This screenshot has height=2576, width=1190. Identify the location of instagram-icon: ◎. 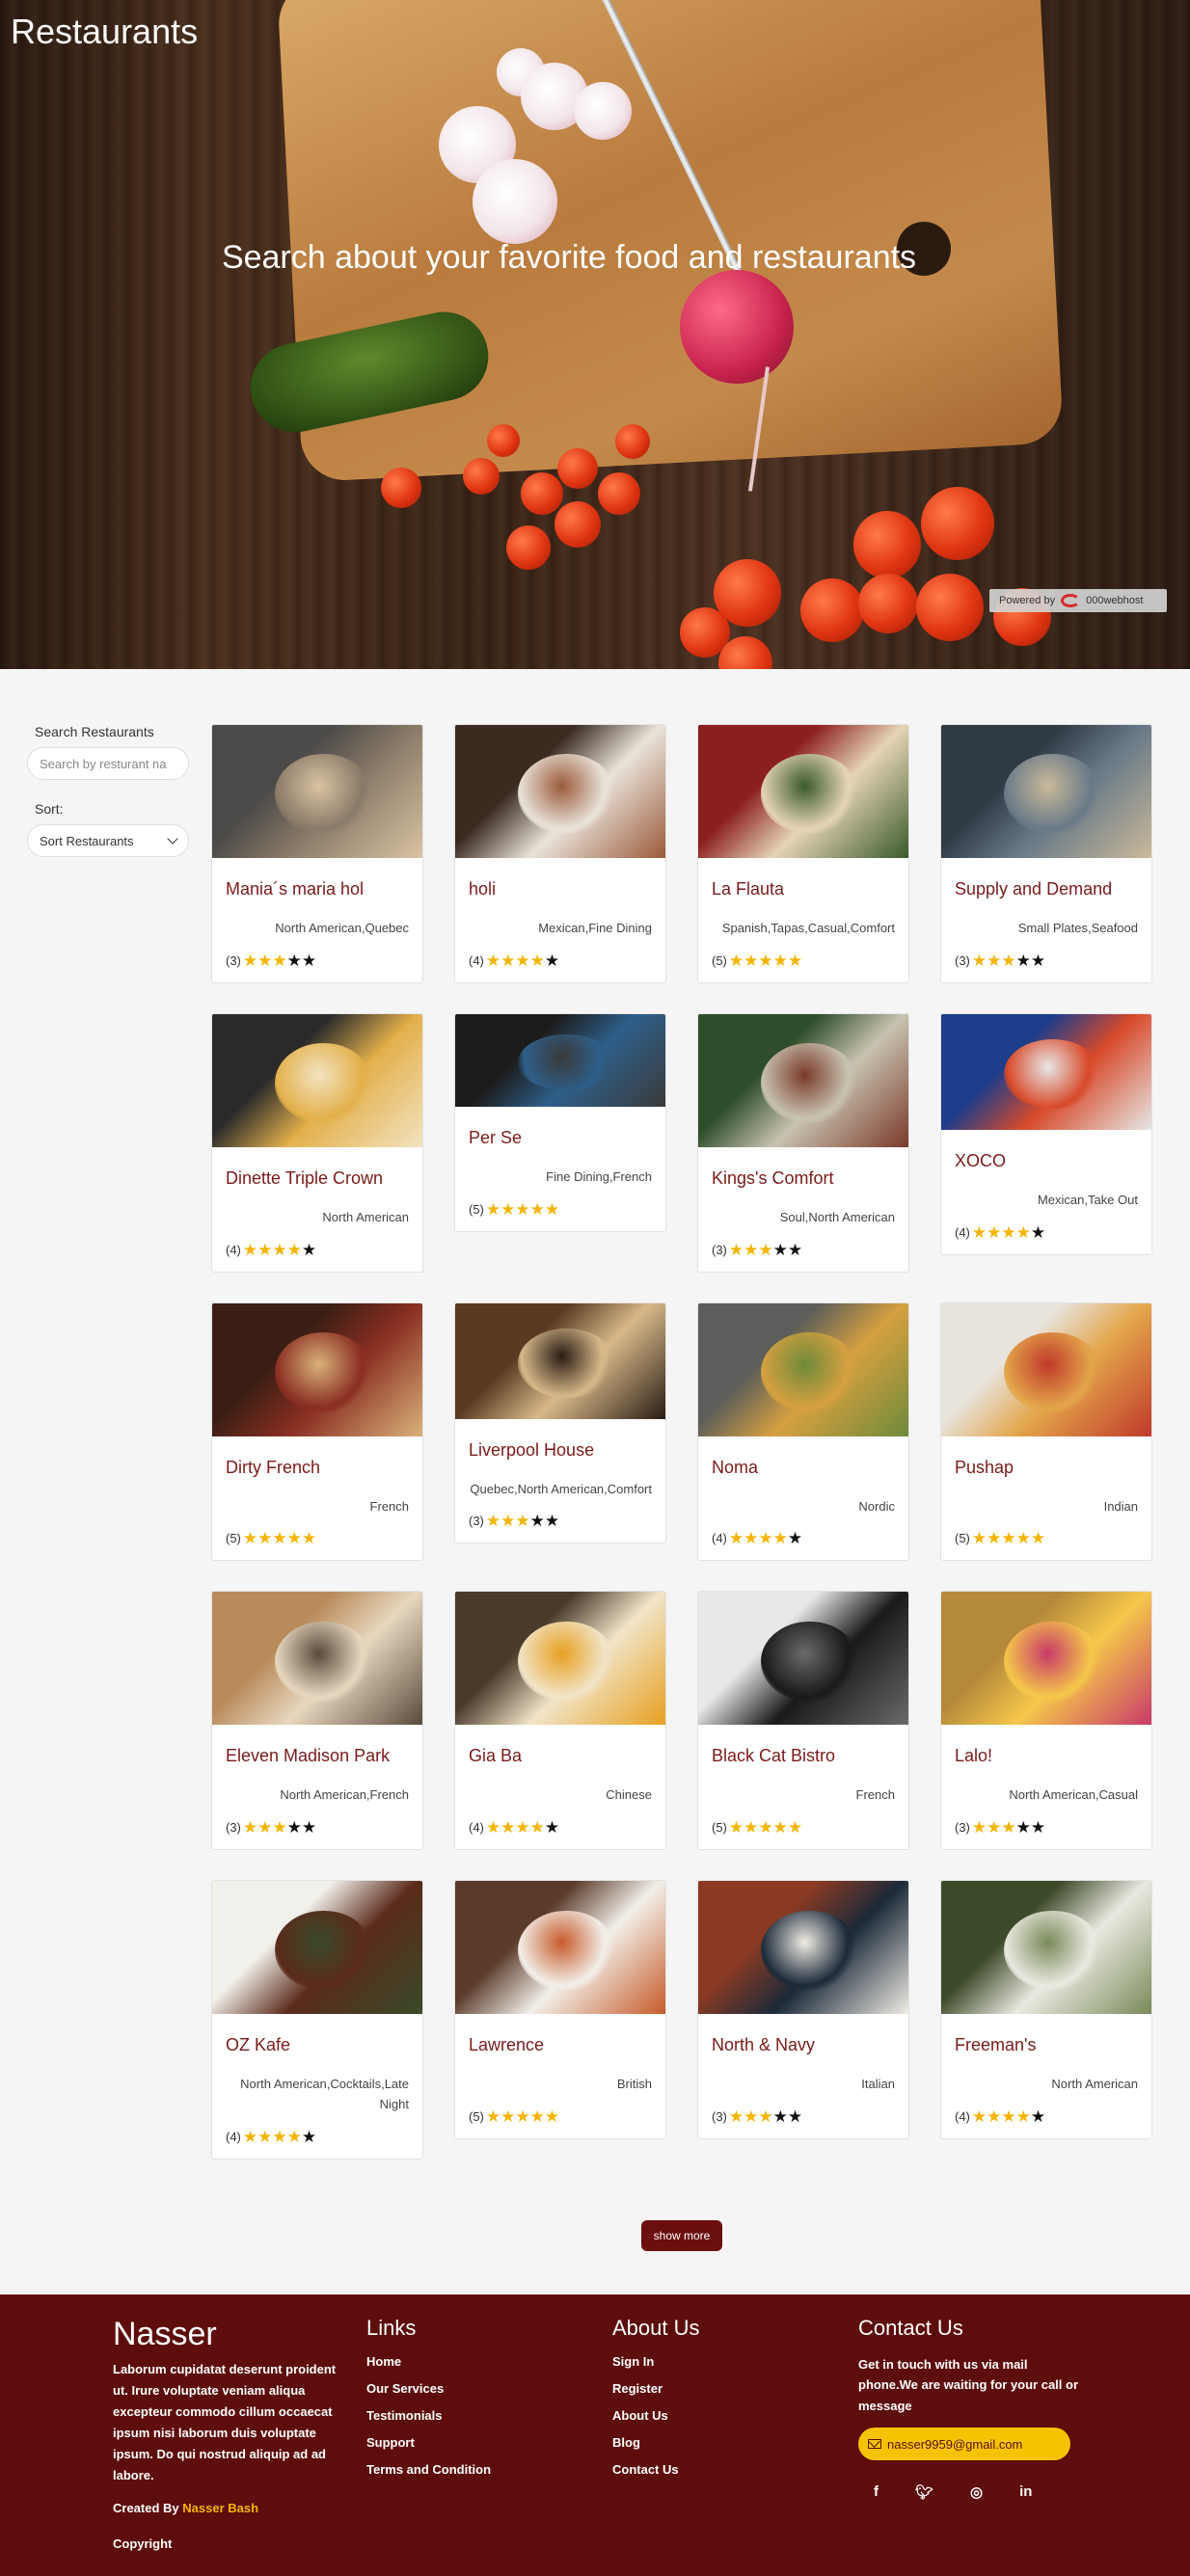
(977, 2492).